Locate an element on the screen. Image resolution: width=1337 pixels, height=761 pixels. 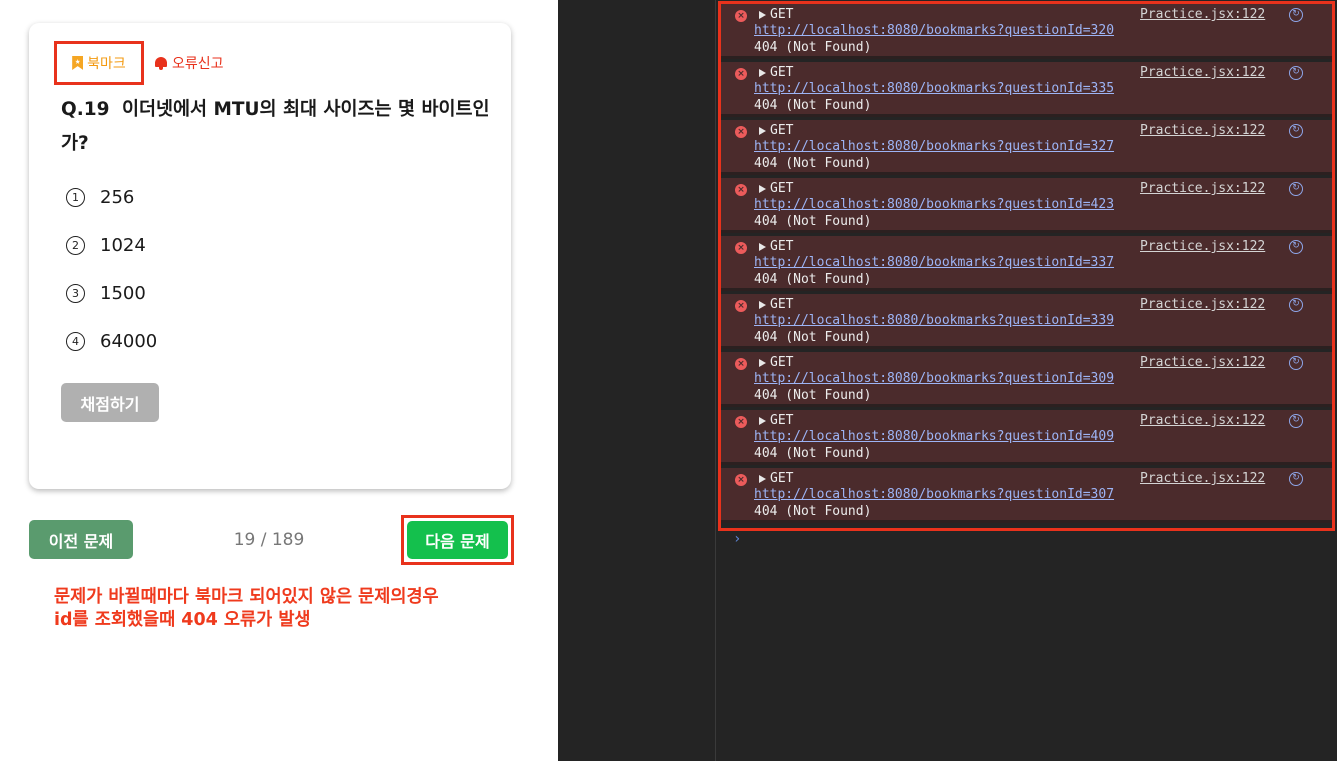
option-2: 2 1024 is located at coordinates (111, 245).